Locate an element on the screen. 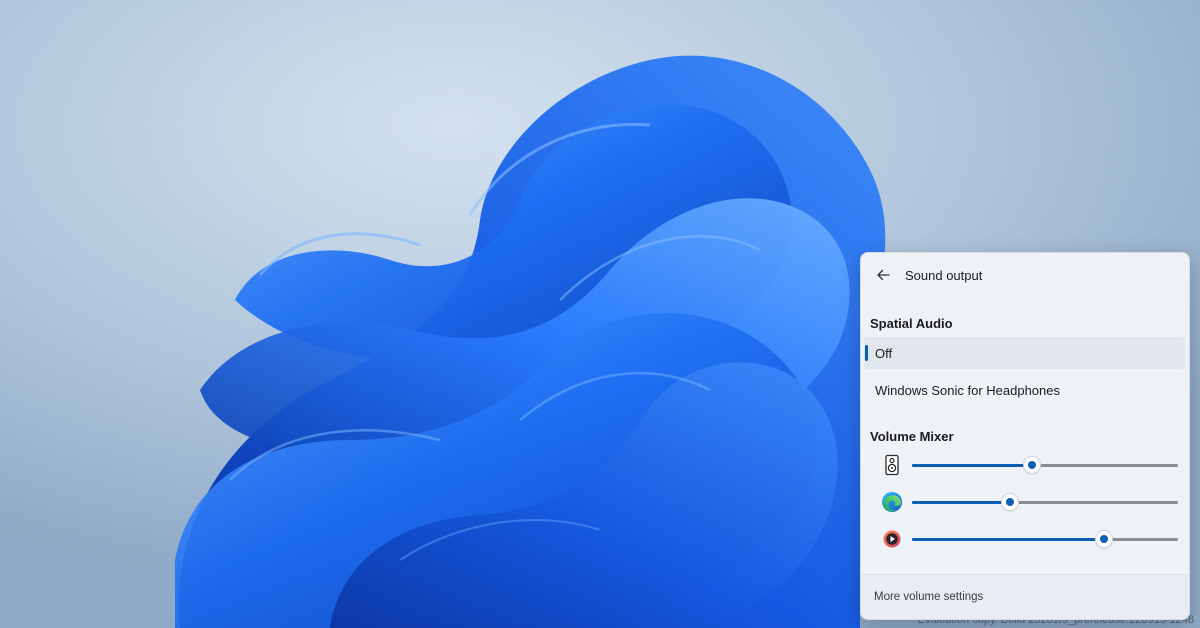  volume-slider-system is located at coordinates (1045, 465).